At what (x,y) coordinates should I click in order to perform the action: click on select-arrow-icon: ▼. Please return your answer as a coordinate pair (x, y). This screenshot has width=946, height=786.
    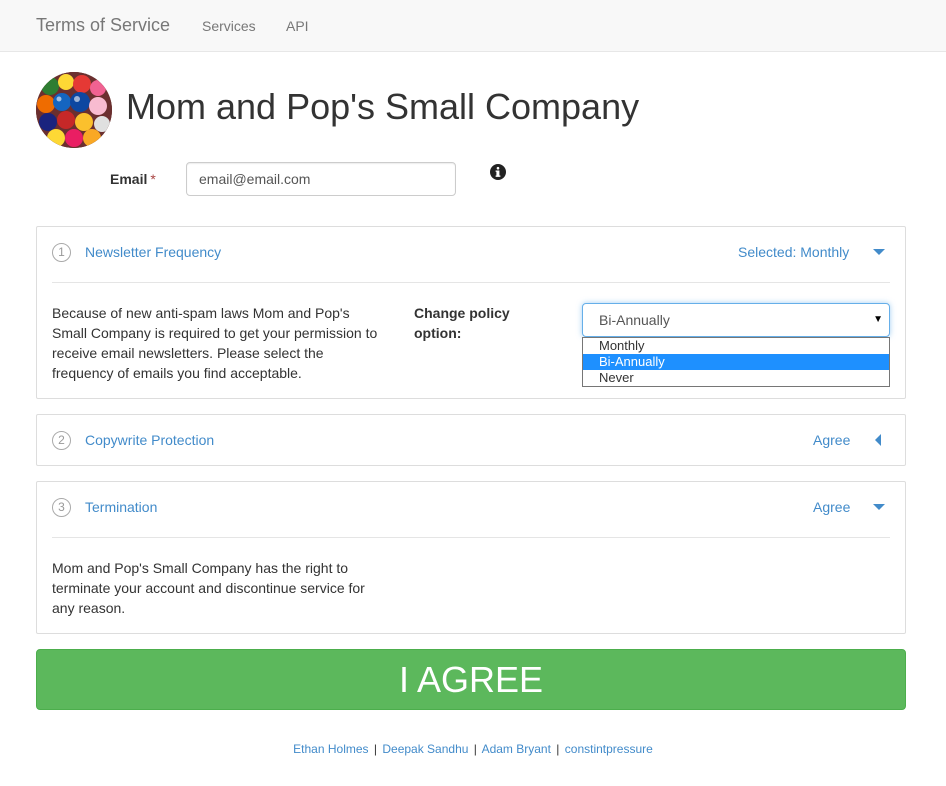
    Looking at the image, I should click on (878, 319).